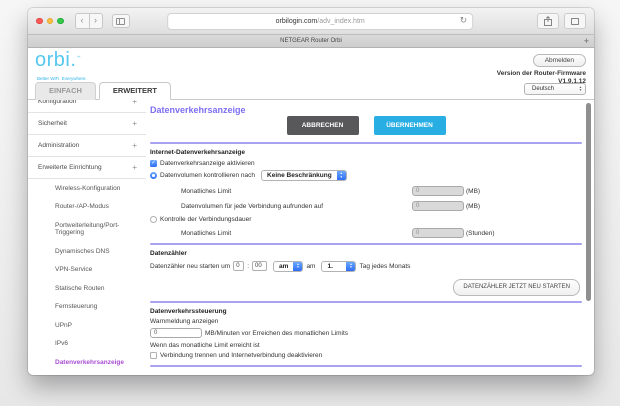 This screenshot has width=620, height=406. What do you see at coordinates (153, 175) in the screenshot?
I see `volume-control-radio` at bounding box center [153, 175].